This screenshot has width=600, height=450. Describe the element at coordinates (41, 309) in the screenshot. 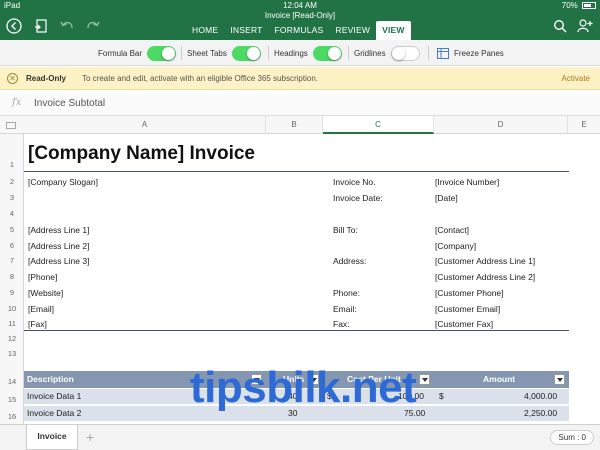

I see `email: [Email]` at that location.